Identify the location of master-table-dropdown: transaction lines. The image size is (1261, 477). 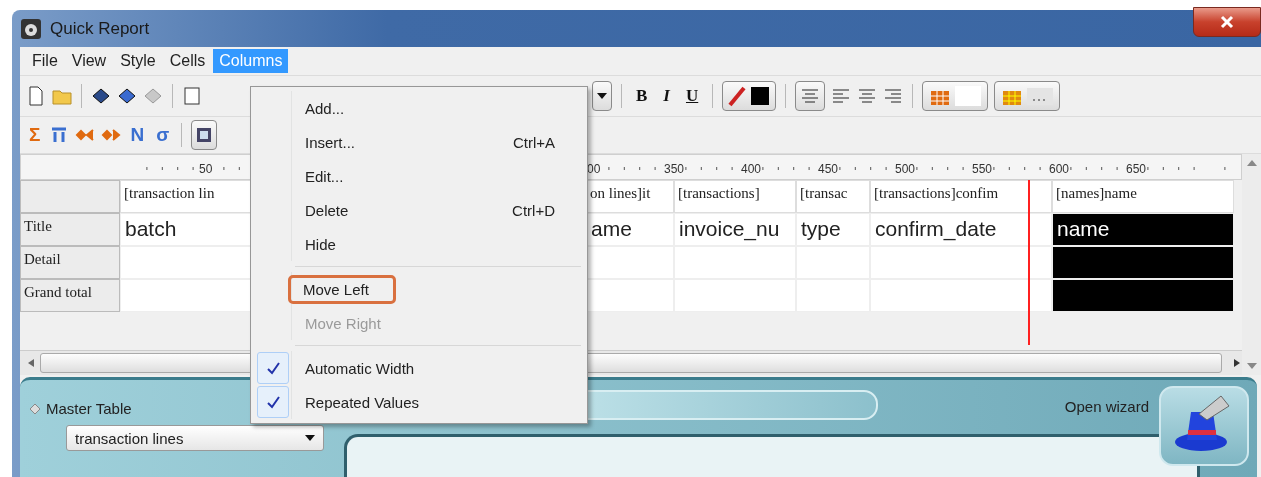
(195, 438).